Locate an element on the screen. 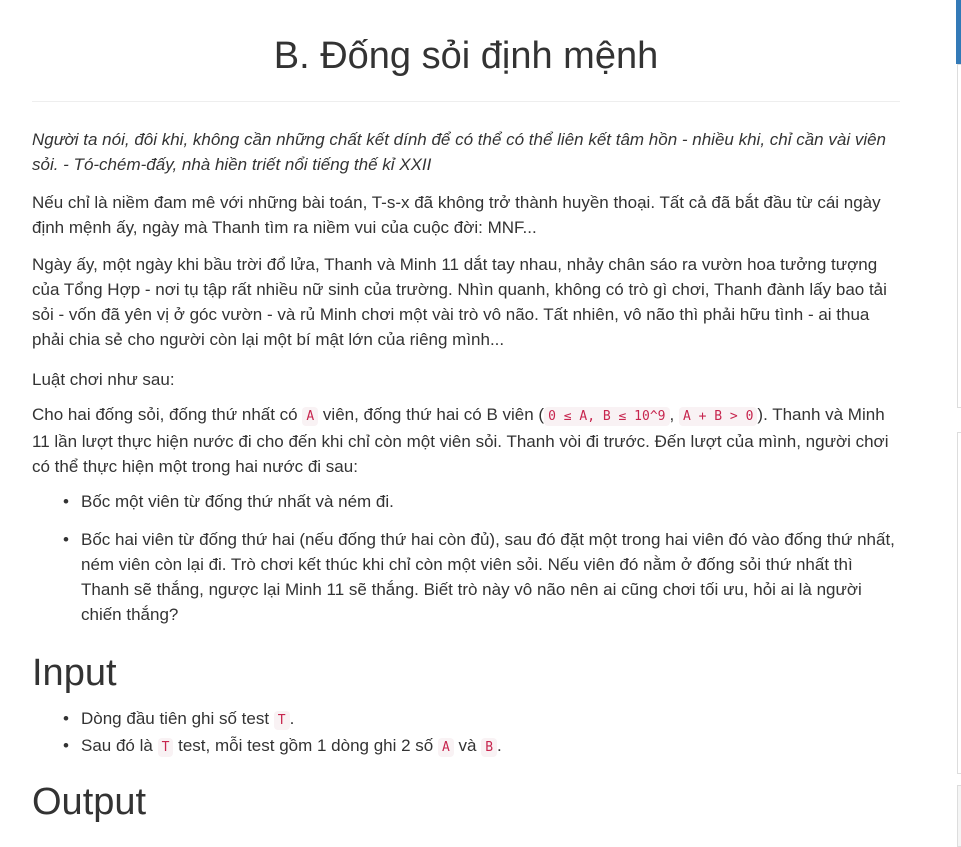 The height and width of the screenshot is (847, 961). title-divider is located at coordinates (466, 101).